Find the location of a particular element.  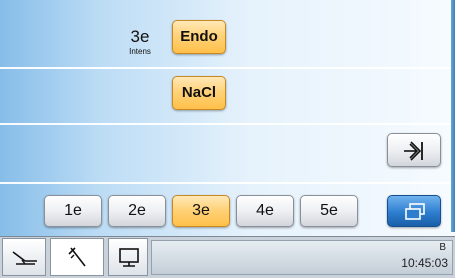

program-label: 3e is located at coordinates (140, 36).